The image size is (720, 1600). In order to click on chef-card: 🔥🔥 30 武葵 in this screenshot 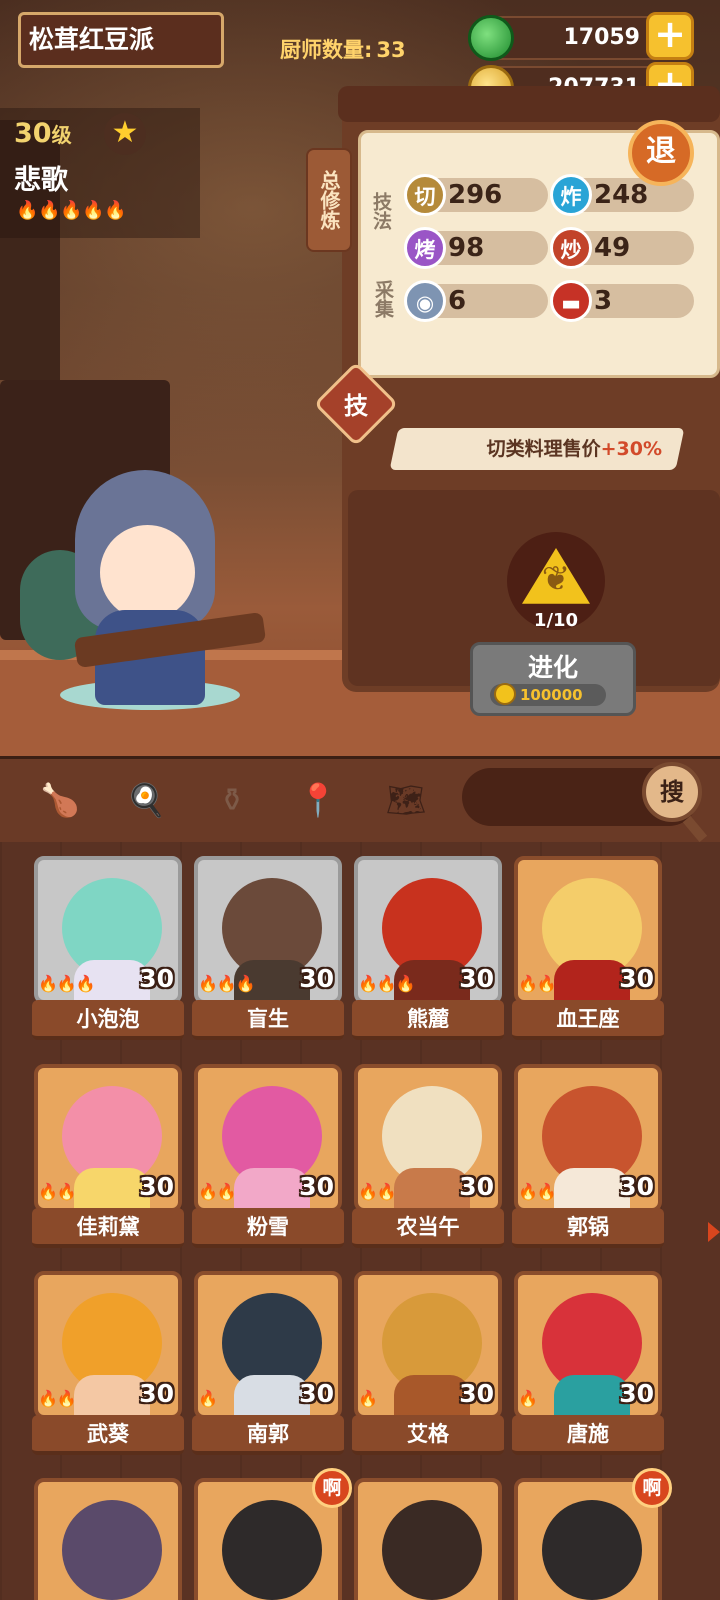, I will do `click(108, 1364)`.